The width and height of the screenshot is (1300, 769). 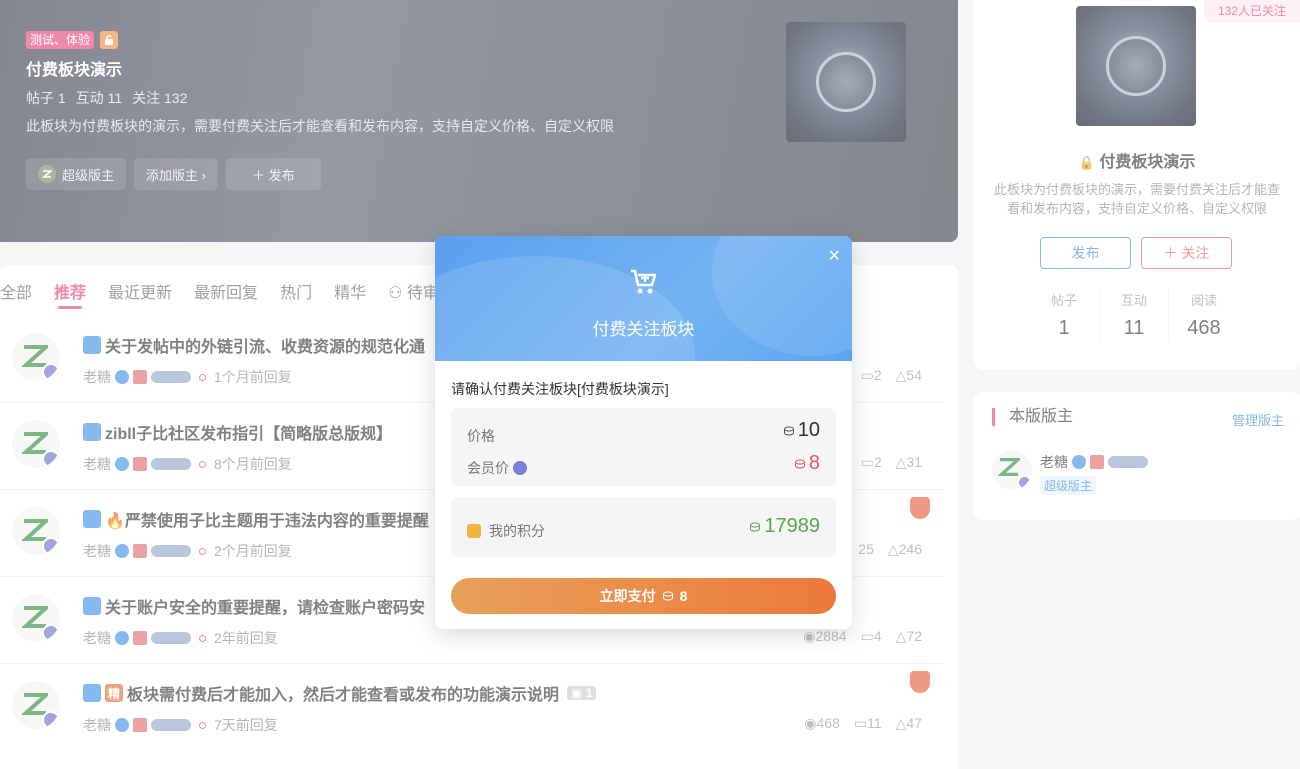 I want to click on confirm-text: 请确认付费关注板块[付费板块演示], so click(x=560, y=389).